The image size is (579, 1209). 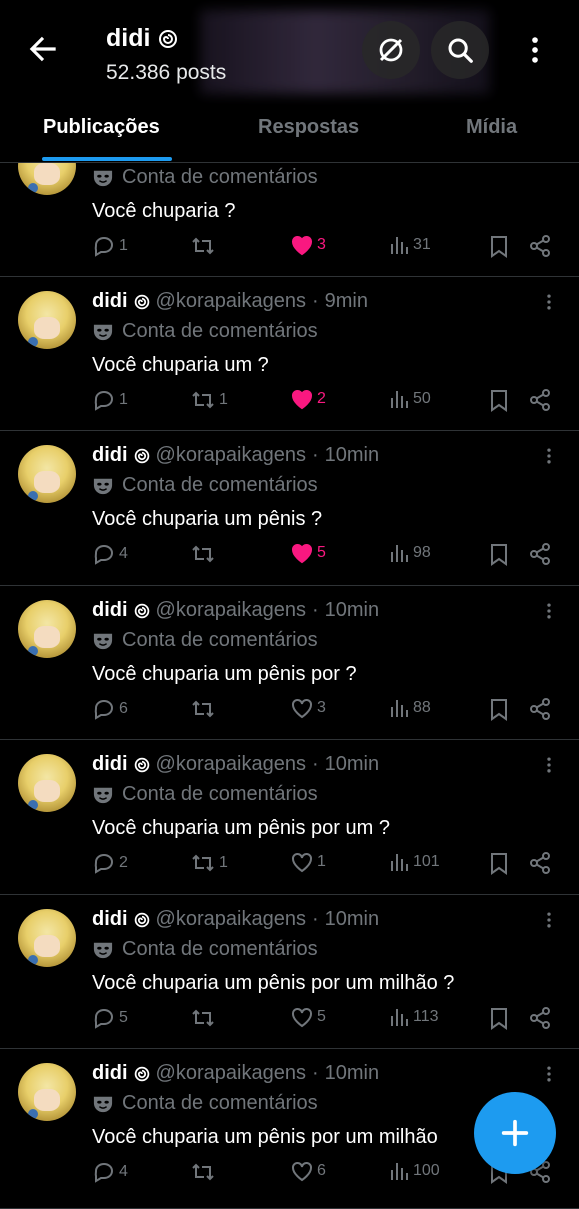 I want to click on community-name: Conta de comentários, so click(x=220, y=1103).